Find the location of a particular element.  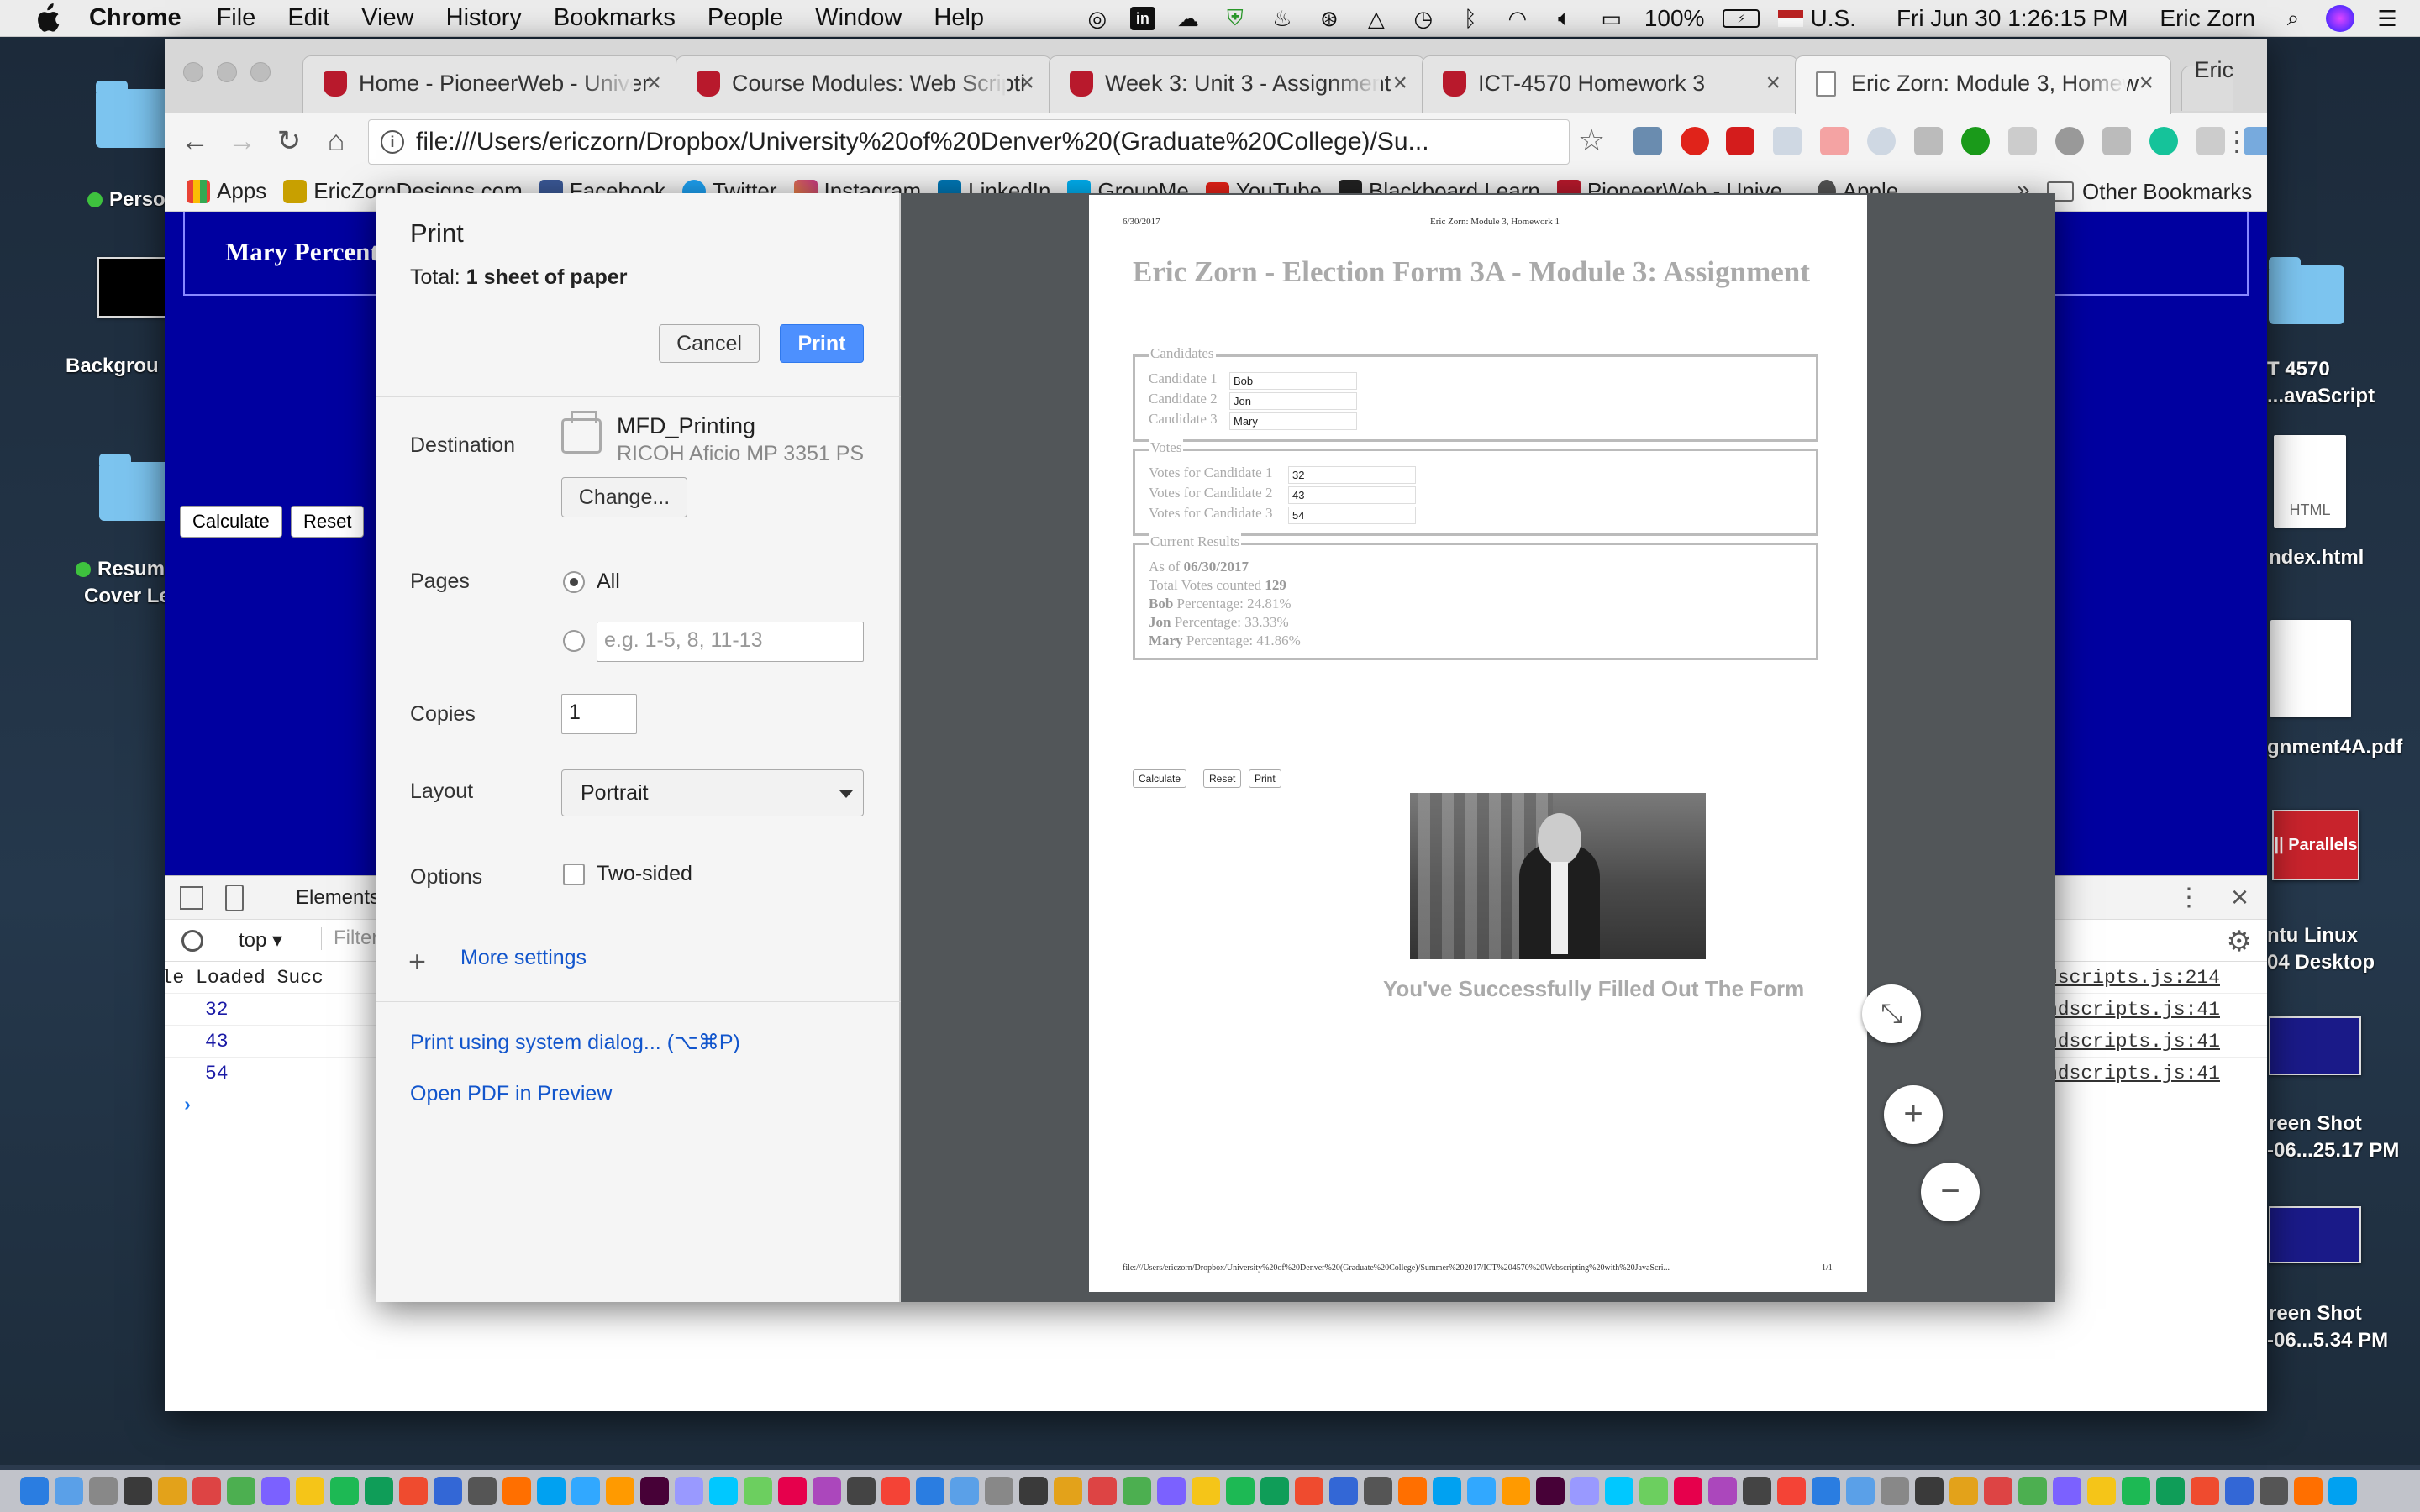

tab-course-modules: Course Modules: Web Scripti × is located at coordinates (864, 84).